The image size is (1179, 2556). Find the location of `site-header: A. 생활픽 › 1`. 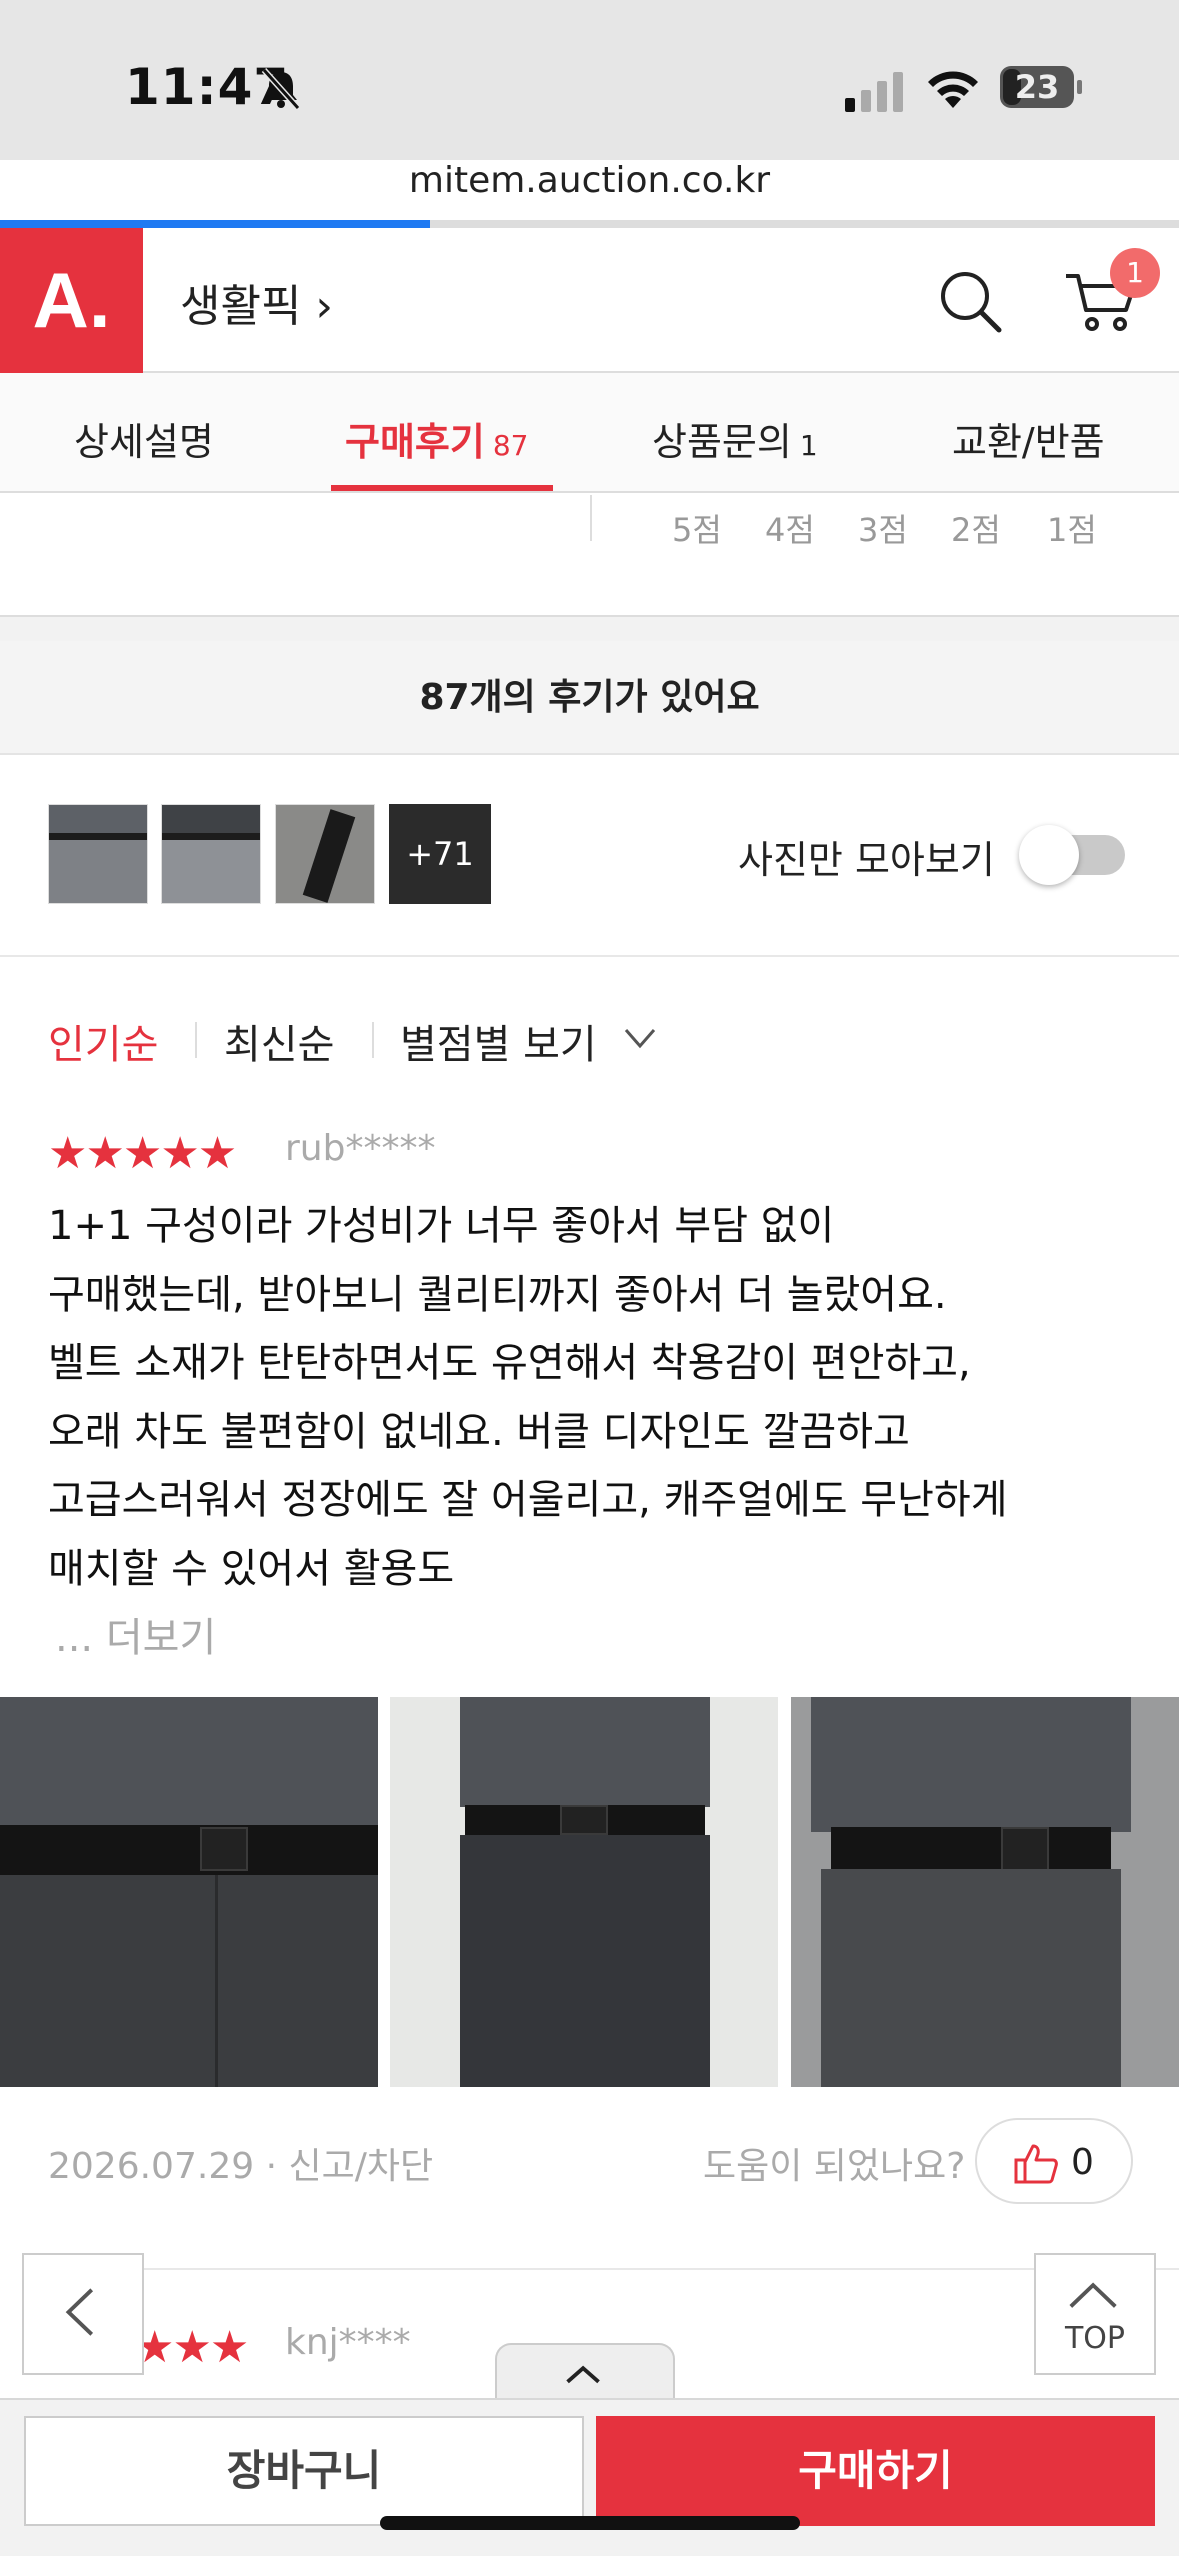

site-header: A. 생활픽 › 1 is located at coordinates (589, 300).